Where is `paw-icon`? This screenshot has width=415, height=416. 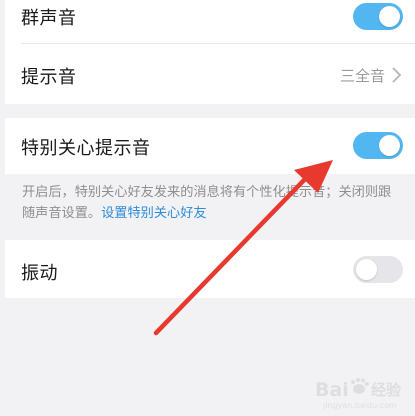
paw-icon is located at coordinates (360, 386).